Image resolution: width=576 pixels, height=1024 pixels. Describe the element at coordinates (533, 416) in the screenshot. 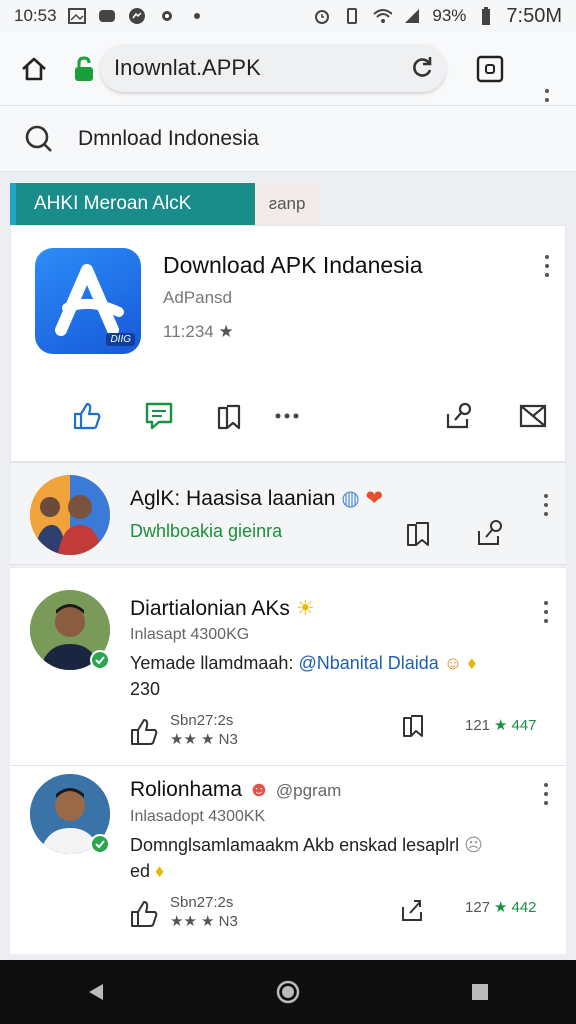

I see `report-button` at that location.